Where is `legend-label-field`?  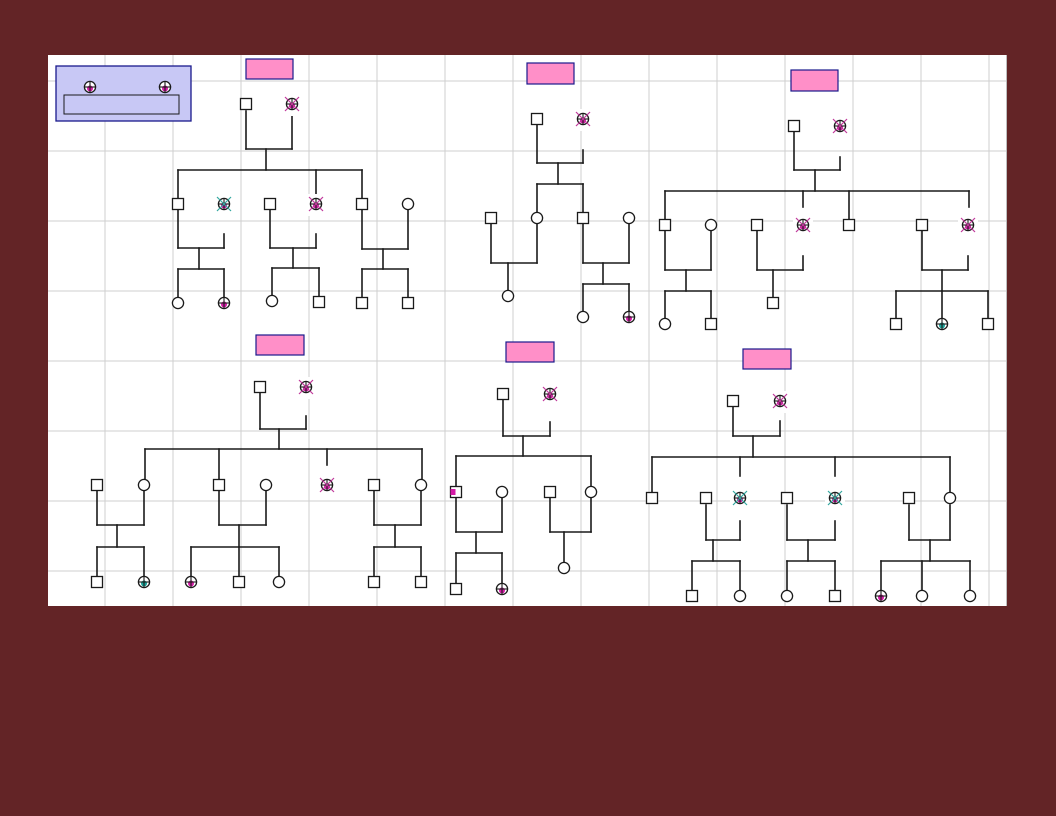 legend-label-field is located at coordinates (121, 104).